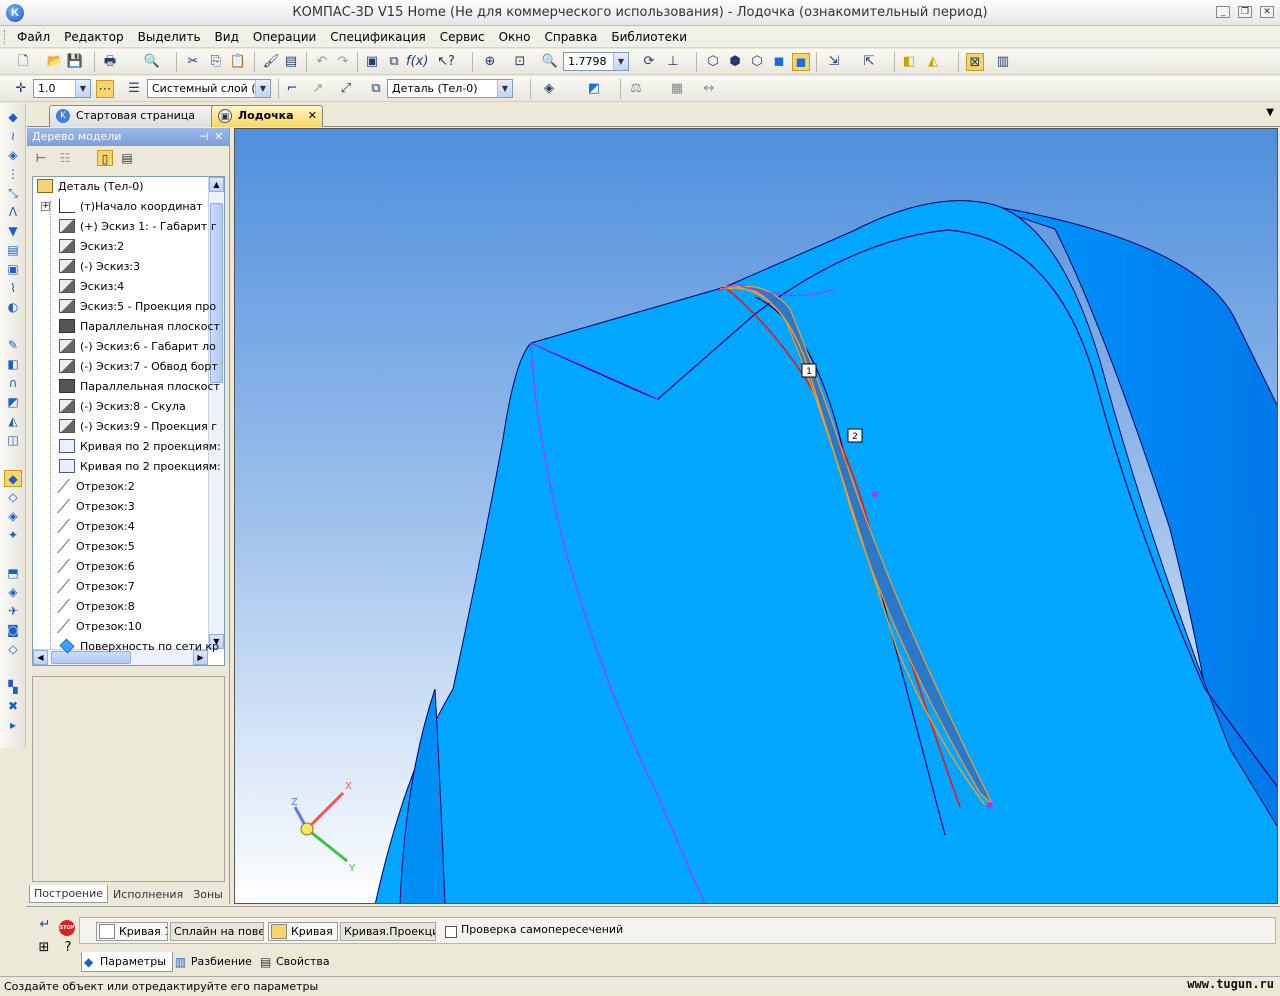  Describe the element at coordinates (13, 383) in the screenshot. I see `compact-tool-14-icon: ∩` at that location.